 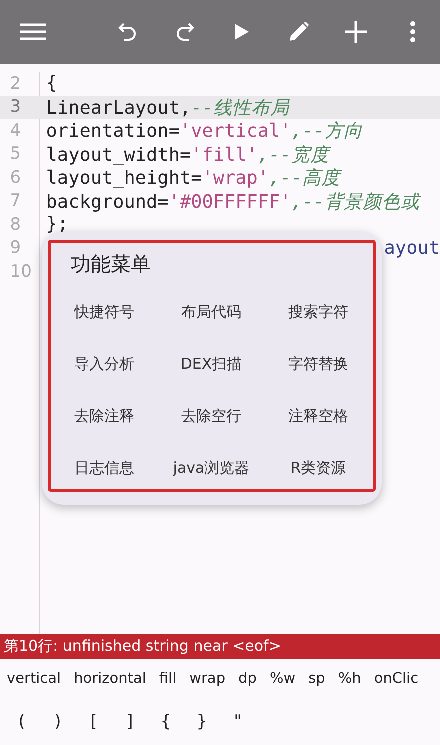 I want to click on menu-item: 去除注释, so click(x=104, y=416).